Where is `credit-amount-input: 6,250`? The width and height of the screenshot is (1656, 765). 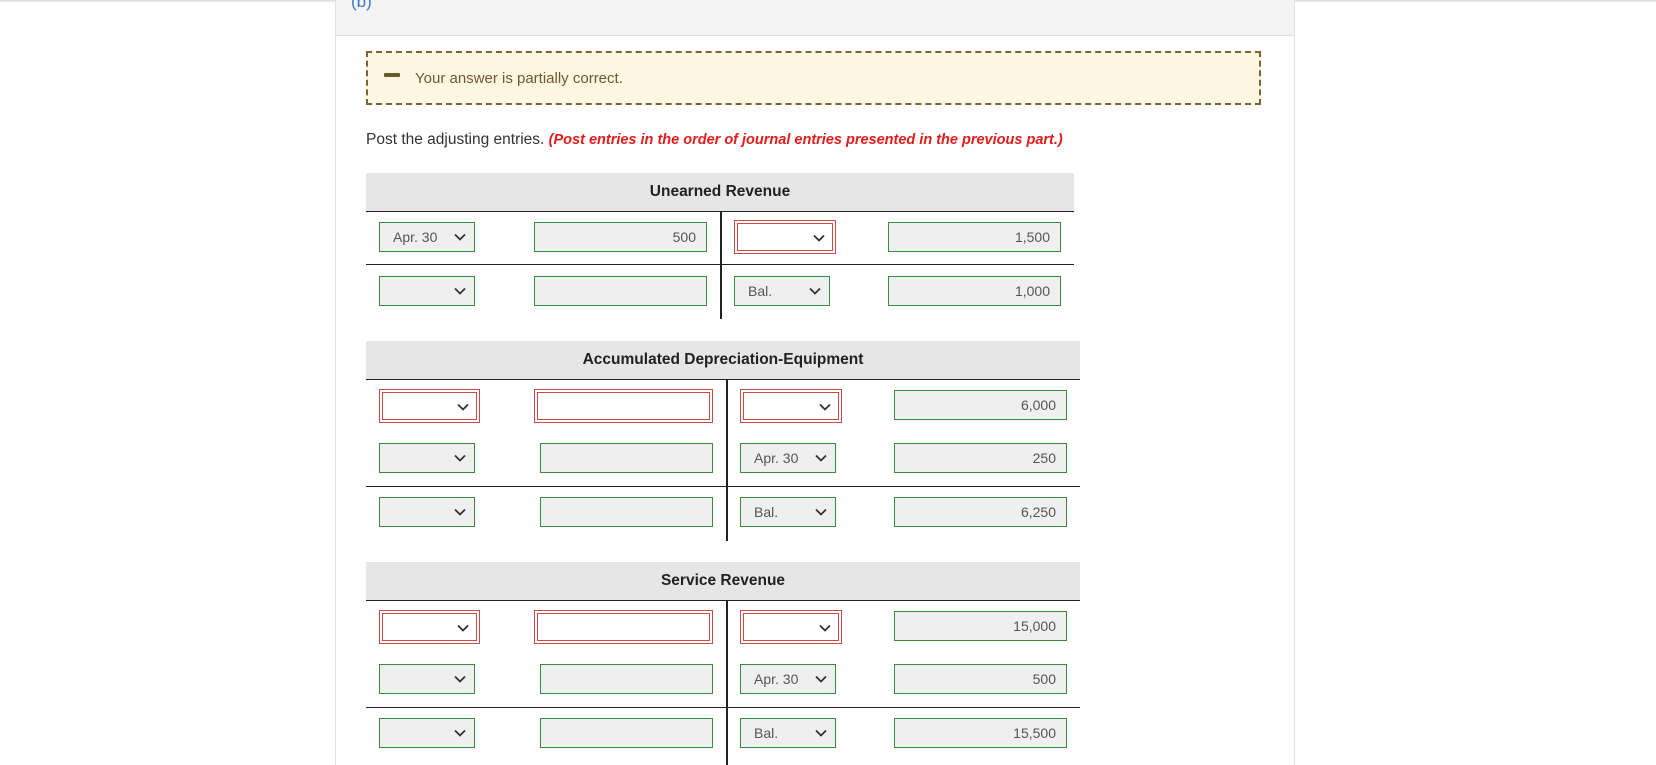 credit-amount-input: 6,250 is located at coordinates (980, 512).